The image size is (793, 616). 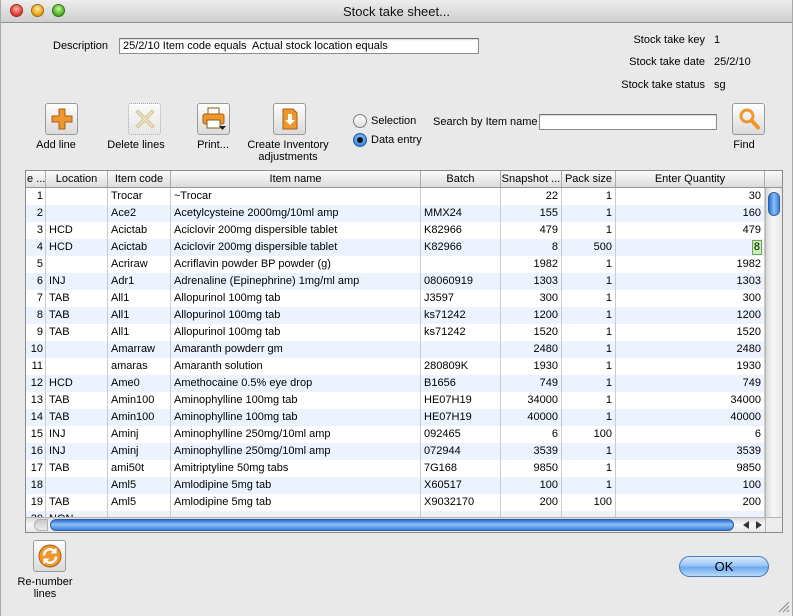 What do you see at coordinates (213, 119) in the screenshot?
I see `print-button` at bounding box center [213, 119].